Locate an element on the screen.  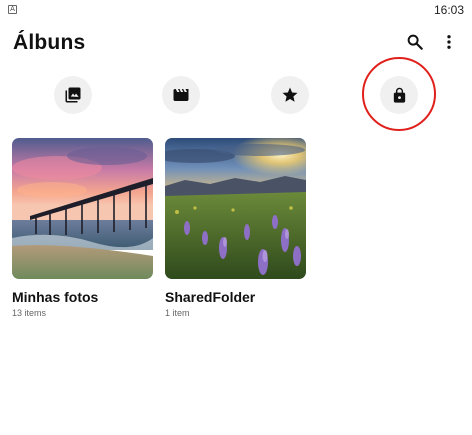
album-name: SharedFolder is located at coordinates (210, 297).